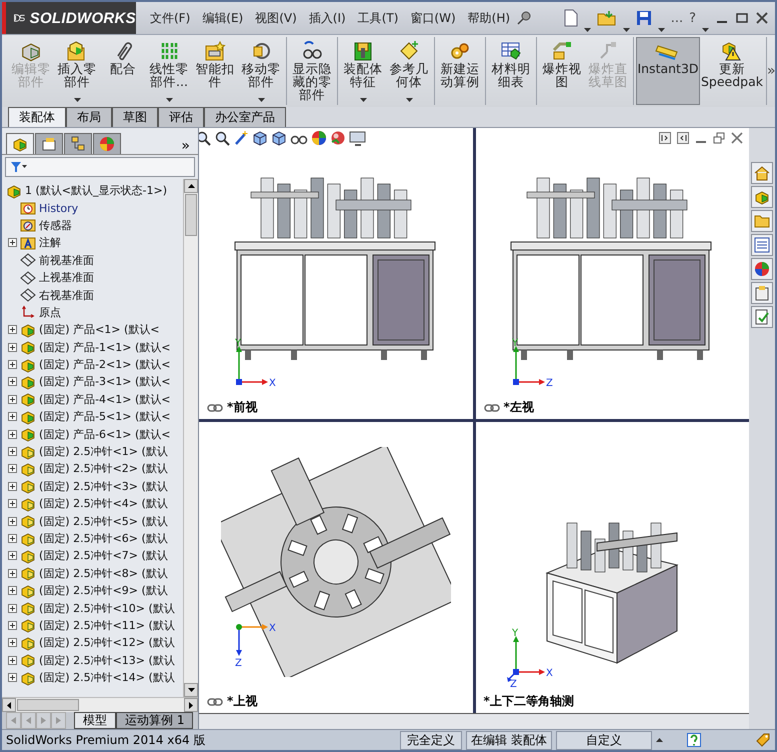 The height and width of the screenshot is (752, 777). What do you see at coordinates (719, 138) in the screenshot?
I see `restore-icon` at bounding box center [719, 138].